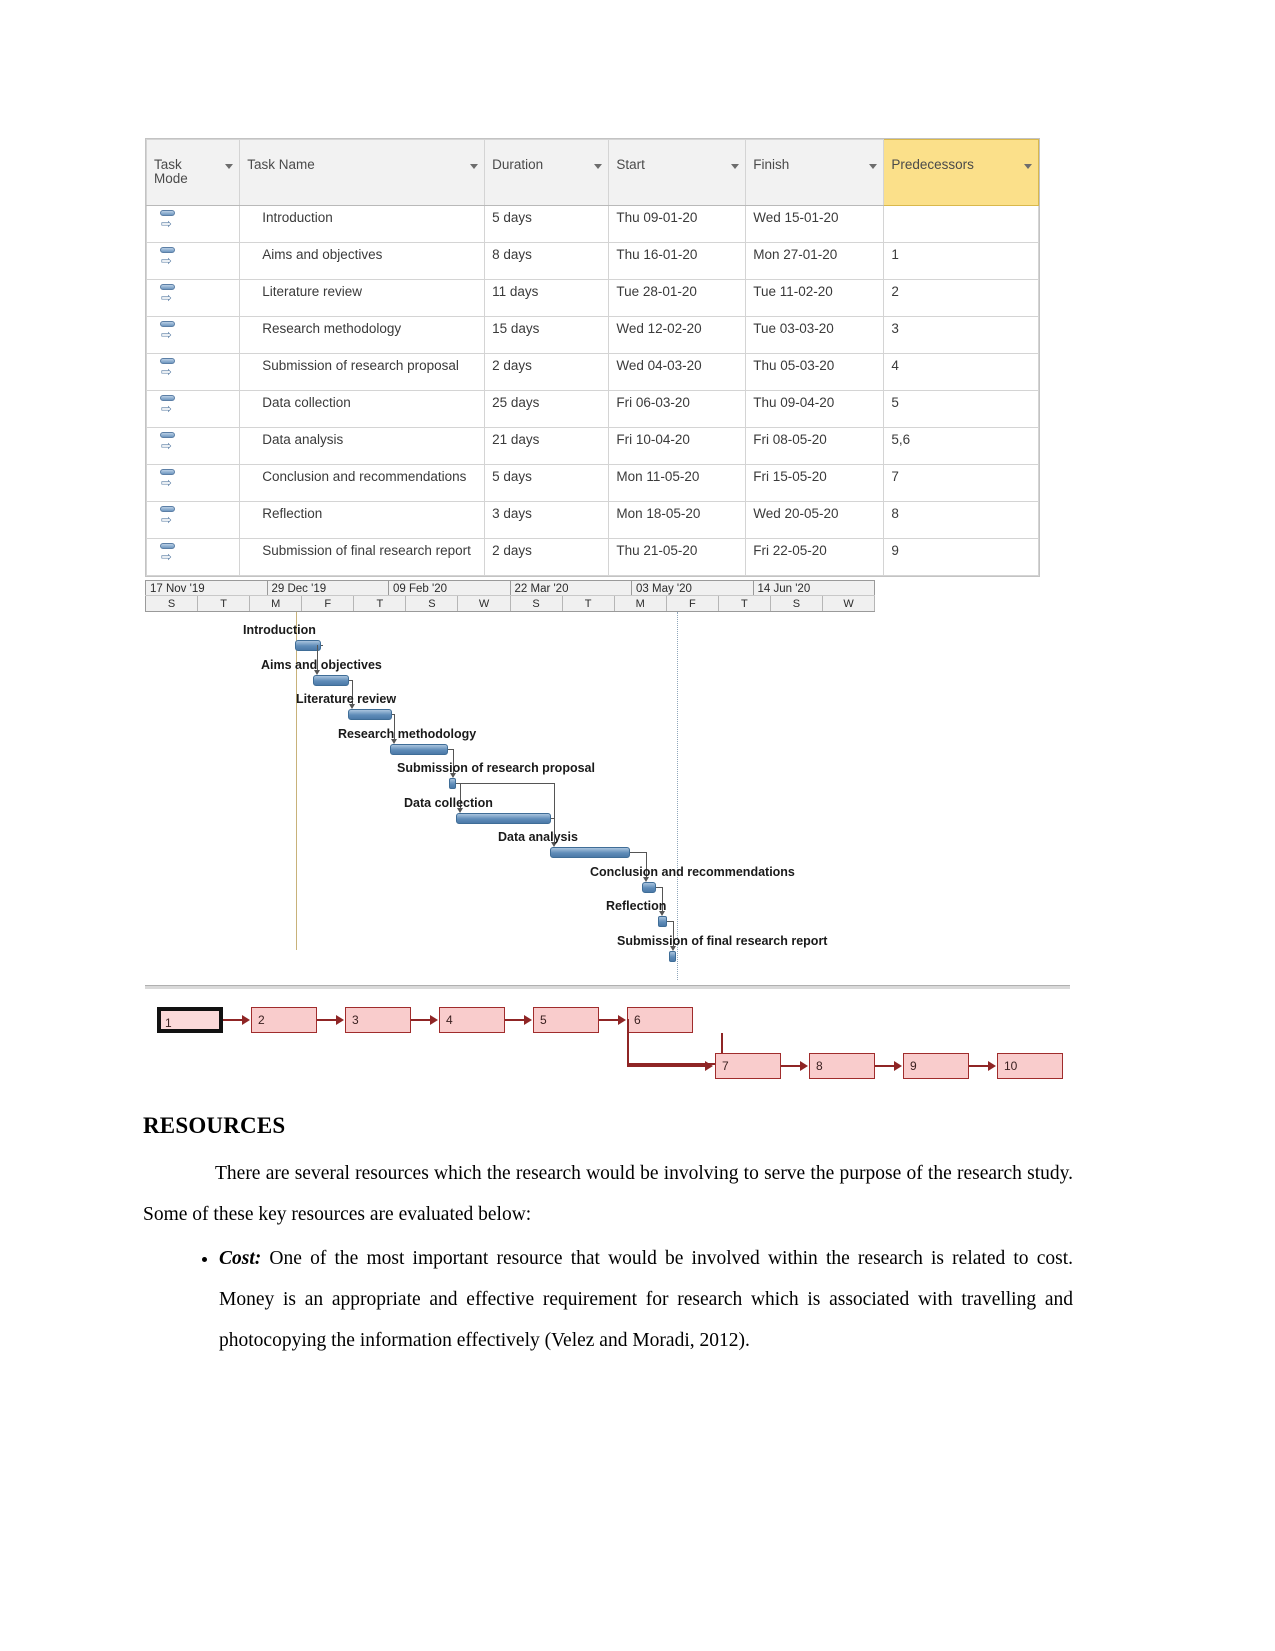 This screenshot has width=1275, height=1651. Describe the element at coordinates (362, 223) in the screenshot. I see `task-name-cell: Introduction` at that location.